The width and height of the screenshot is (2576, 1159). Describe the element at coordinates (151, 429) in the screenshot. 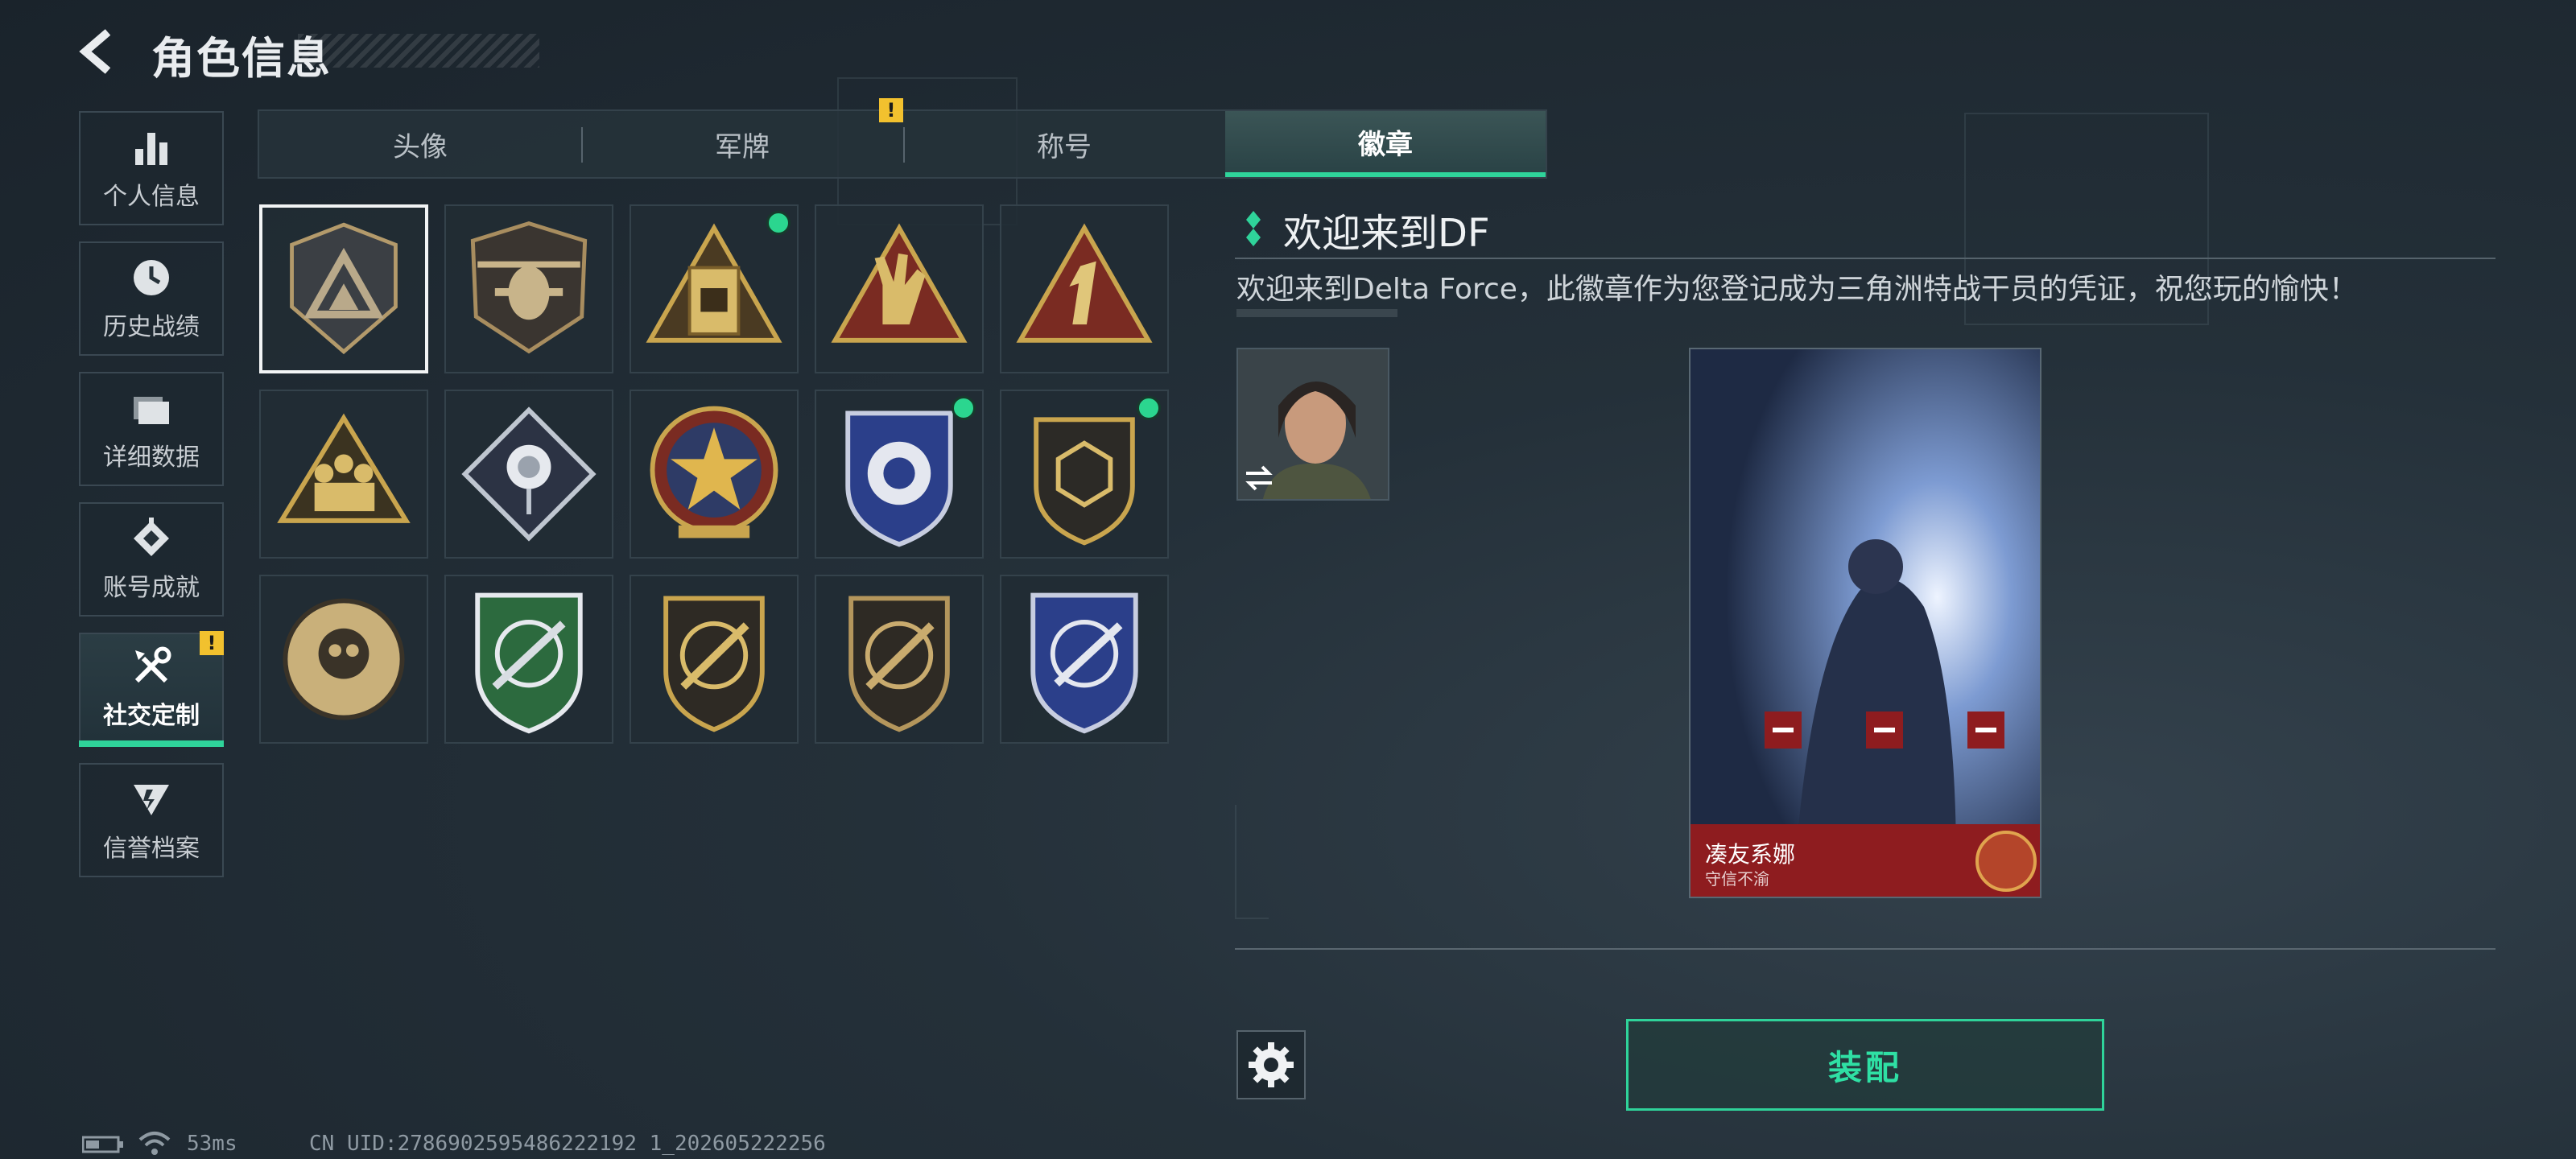

I see `sidebar-item-detailed-data: 详细数据` at that location.